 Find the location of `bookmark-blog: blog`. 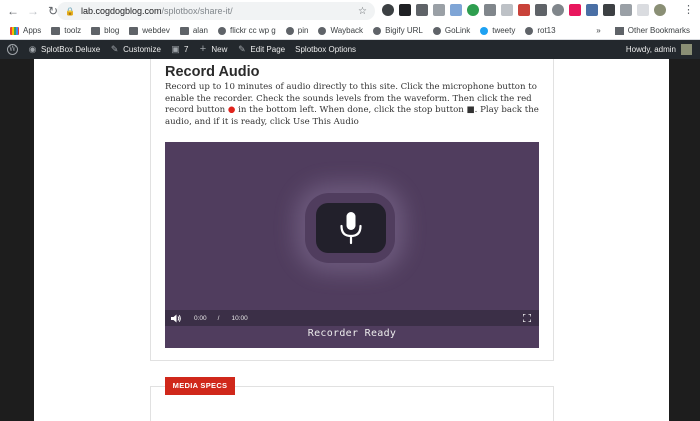

bookmark-blog: blog is located at coordinates (105, 30).